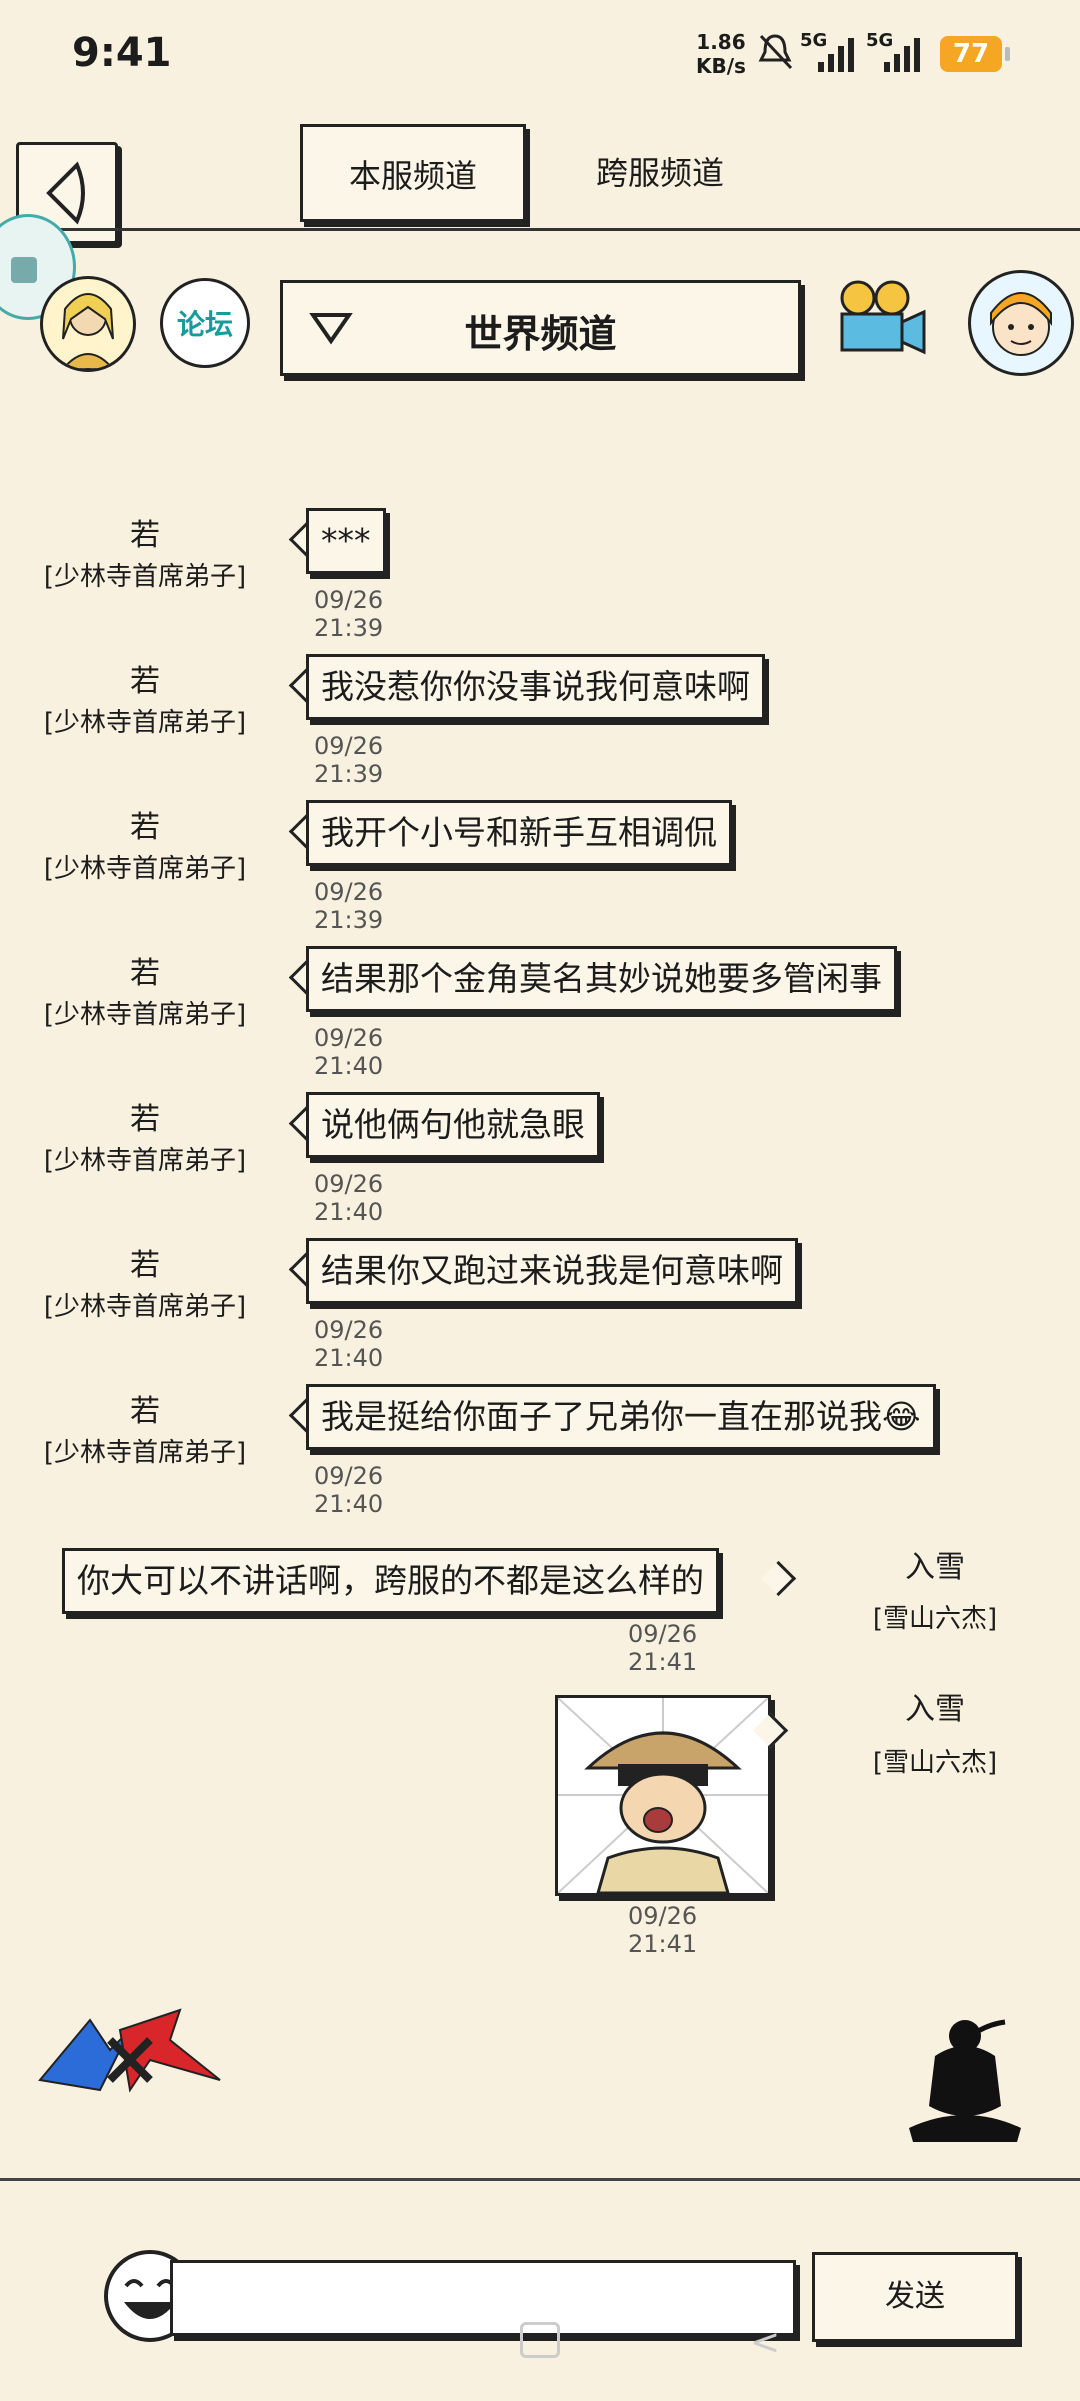 The image size is (1080, 2401). I want to click on tab-local: 本服频道, so click(413, 173).